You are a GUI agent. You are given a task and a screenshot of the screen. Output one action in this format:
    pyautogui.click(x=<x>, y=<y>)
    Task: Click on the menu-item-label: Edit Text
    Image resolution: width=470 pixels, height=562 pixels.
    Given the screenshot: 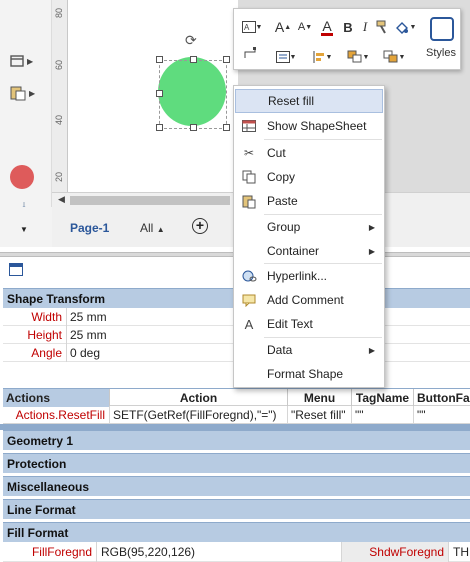 What is the action you would take?
    pyautogui.click(x=290, y=324)
    